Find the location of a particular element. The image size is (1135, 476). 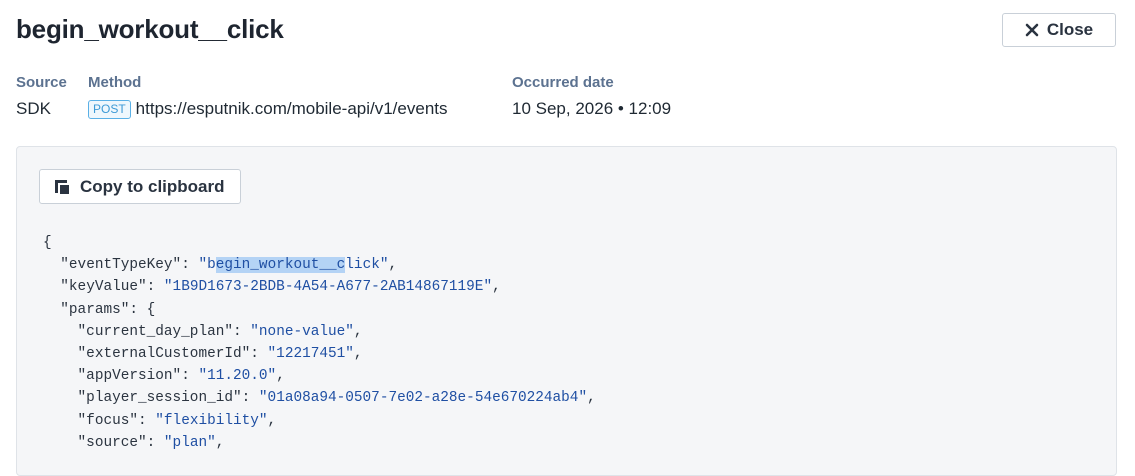

json-string: "12217451" is located at coordinates (310, 354).